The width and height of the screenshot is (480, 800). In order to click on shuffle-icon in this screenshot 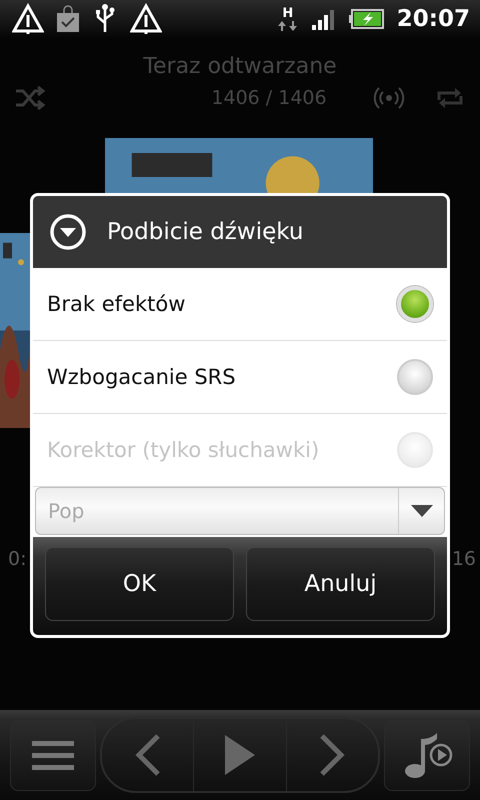, I will do `click(30, 98)`.